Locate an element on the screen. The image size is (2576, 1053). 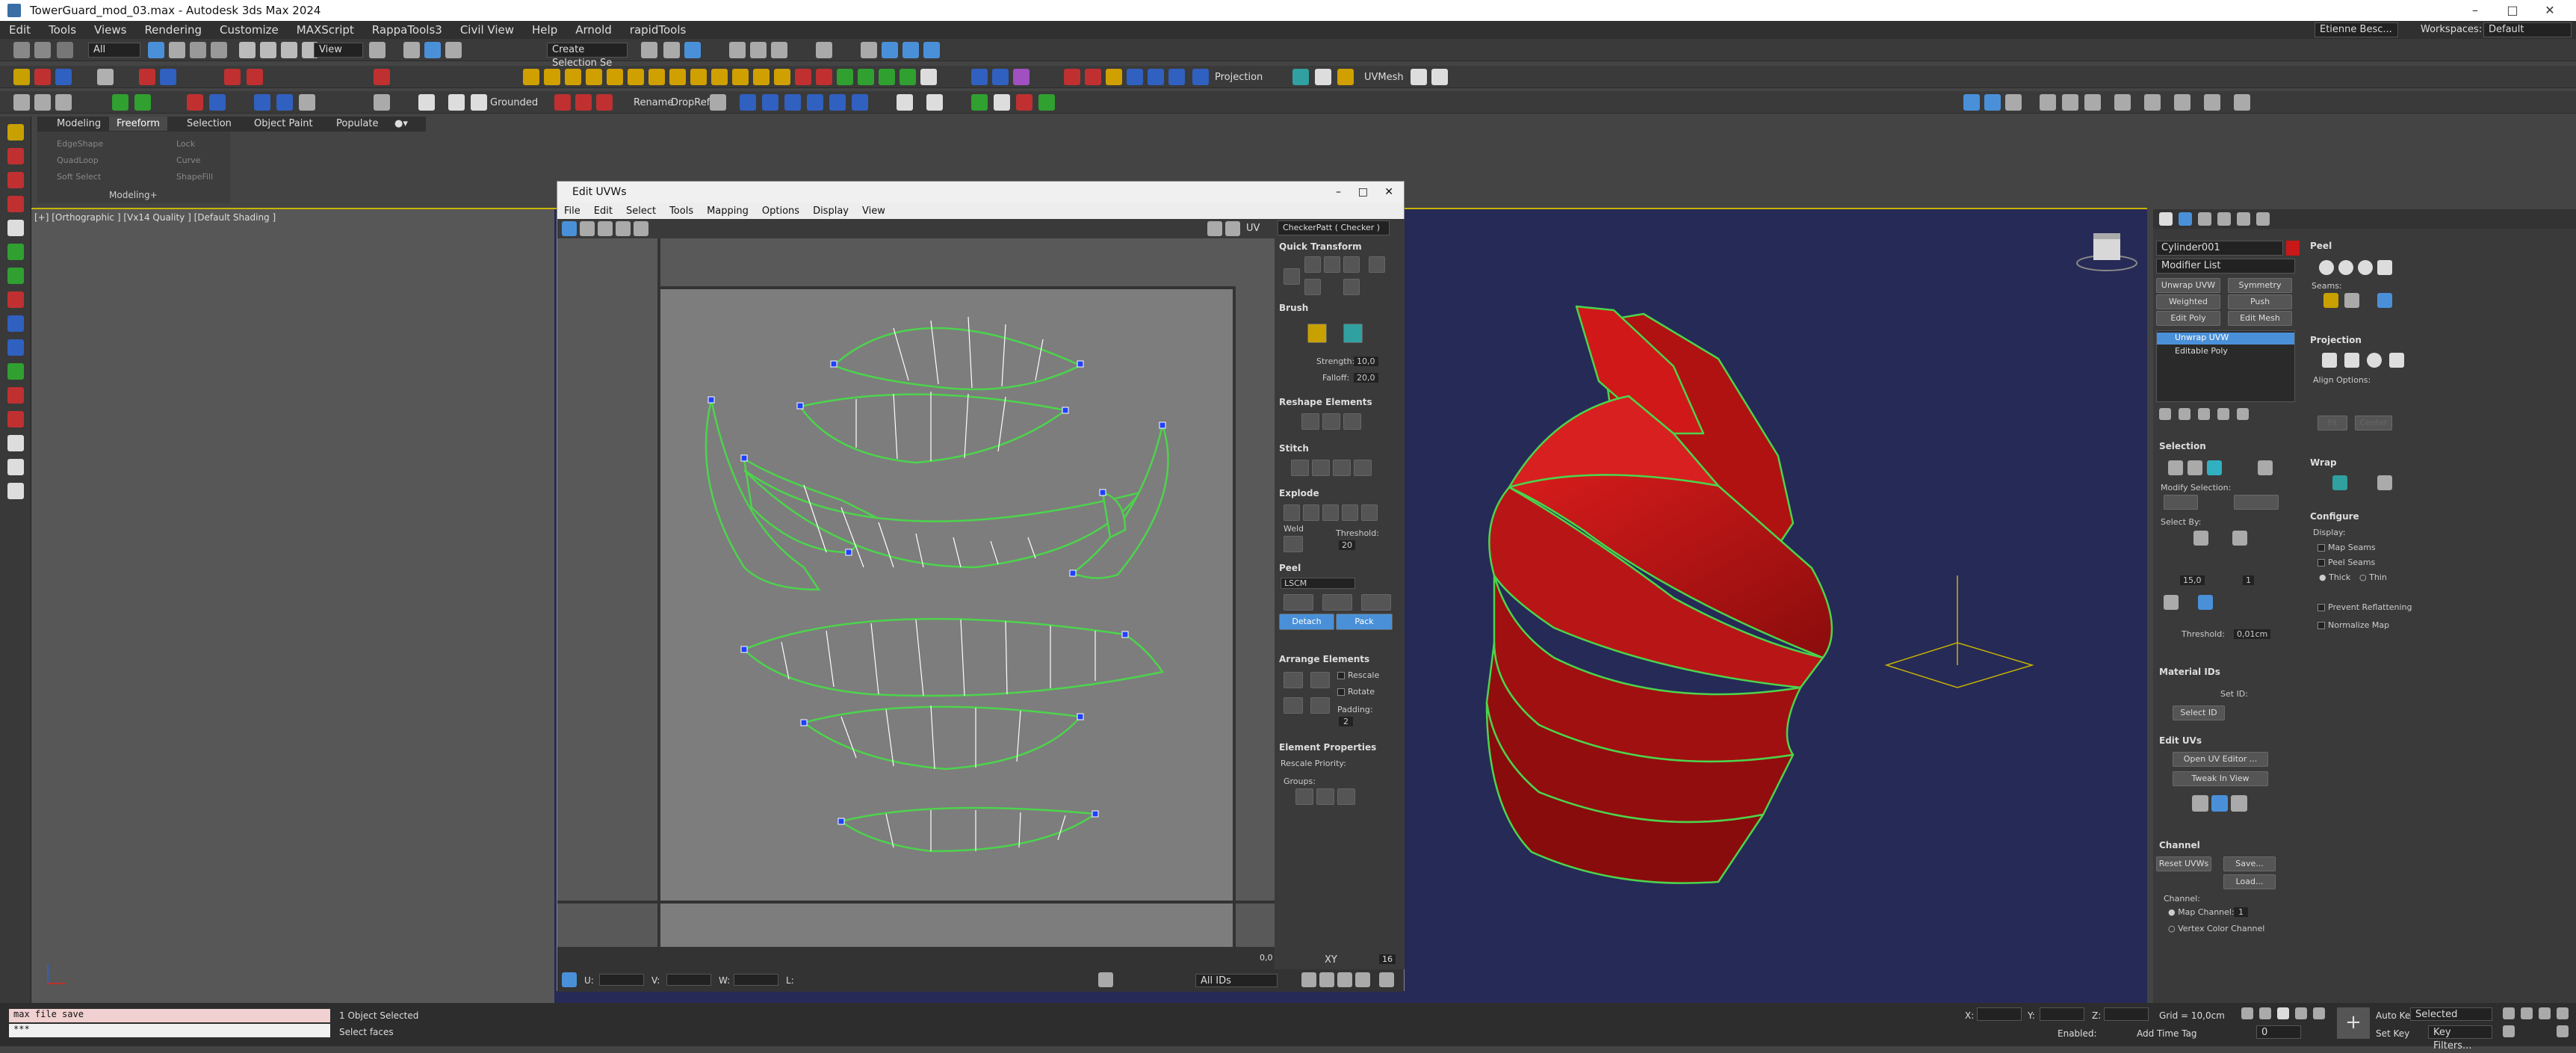
falloff-value: 20,0 is located at coordinates (1366, 378).